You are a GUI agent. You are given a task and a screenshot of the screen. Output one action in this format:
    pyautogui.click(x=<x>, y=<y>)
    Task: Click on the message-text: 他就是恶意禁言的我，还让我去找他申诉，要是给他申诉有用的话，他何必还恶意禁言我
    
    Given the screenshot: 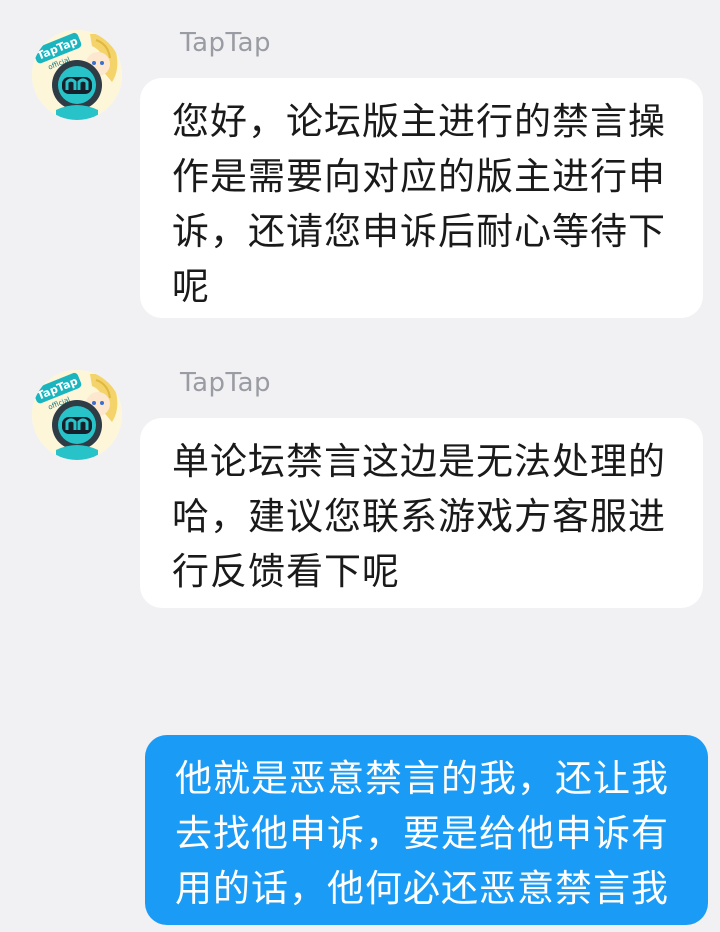 What is the action you would take?
    pyautogui.click(x=422, y=833)
    